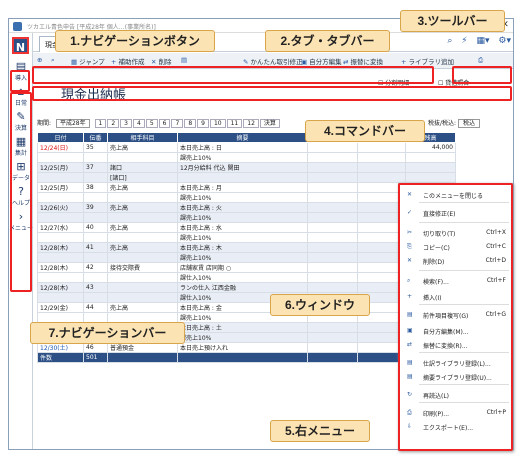 This screenshot has height=457, width=521. What do you see at coordinates (246, 267) in the screenshot?
I see `table-row: 12/28(木) 42 接待交際費 店舗家賃 店同期 ○` at bounding box center [246, 267].